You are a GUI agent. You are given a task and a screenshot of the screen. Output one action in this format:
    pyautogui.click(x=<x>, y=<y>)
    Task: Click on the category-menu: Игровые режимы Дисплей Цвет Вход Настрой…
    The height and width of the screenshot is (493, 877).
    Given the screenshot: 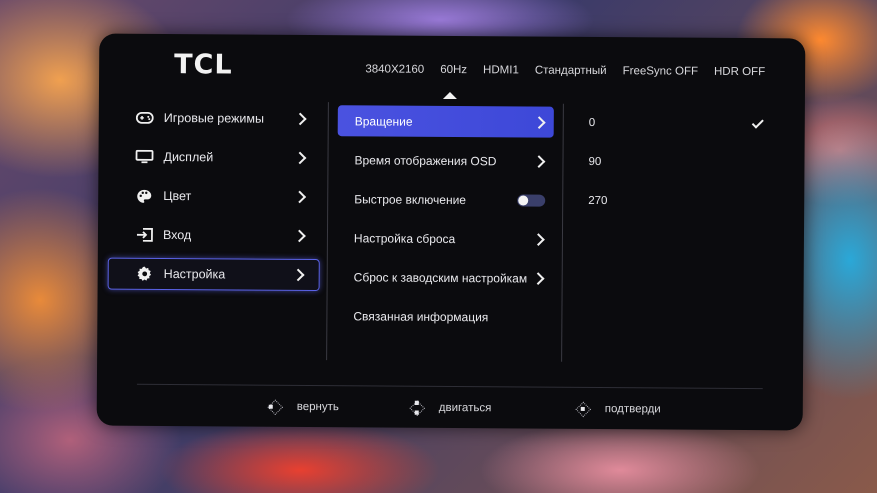 What is the action you would take?
    pyautogui.click(x=214, y=200)
    